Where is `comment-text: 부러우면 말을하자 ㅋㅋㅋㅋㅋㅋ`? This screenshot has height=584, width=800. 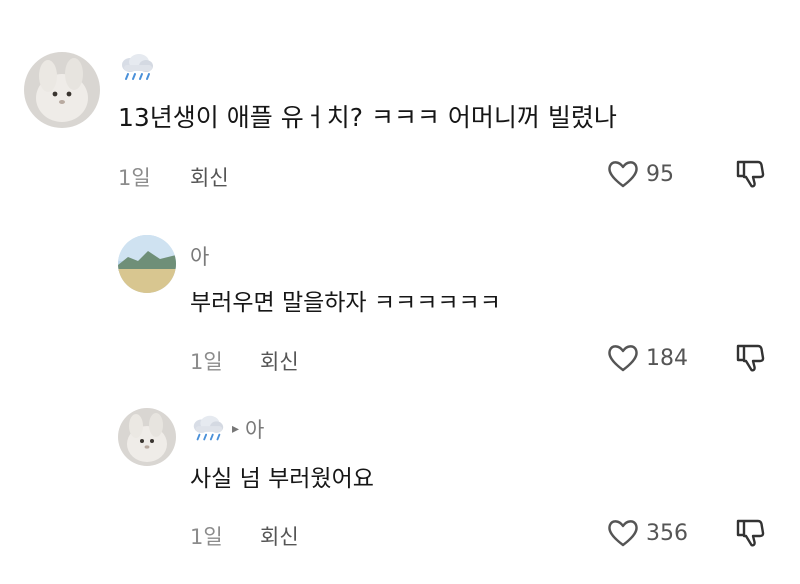
comment-text: 부러우면 말을하자 ㅋㅋㅋㅋㅋㅋ is located at coordinates (345, 303).